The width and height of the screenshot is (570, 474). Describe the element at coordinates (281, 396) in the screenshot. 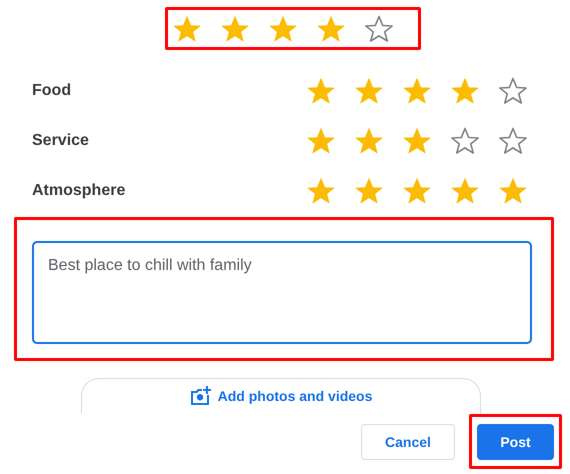

I see `add-media-button: Add photos and videos` at that location.